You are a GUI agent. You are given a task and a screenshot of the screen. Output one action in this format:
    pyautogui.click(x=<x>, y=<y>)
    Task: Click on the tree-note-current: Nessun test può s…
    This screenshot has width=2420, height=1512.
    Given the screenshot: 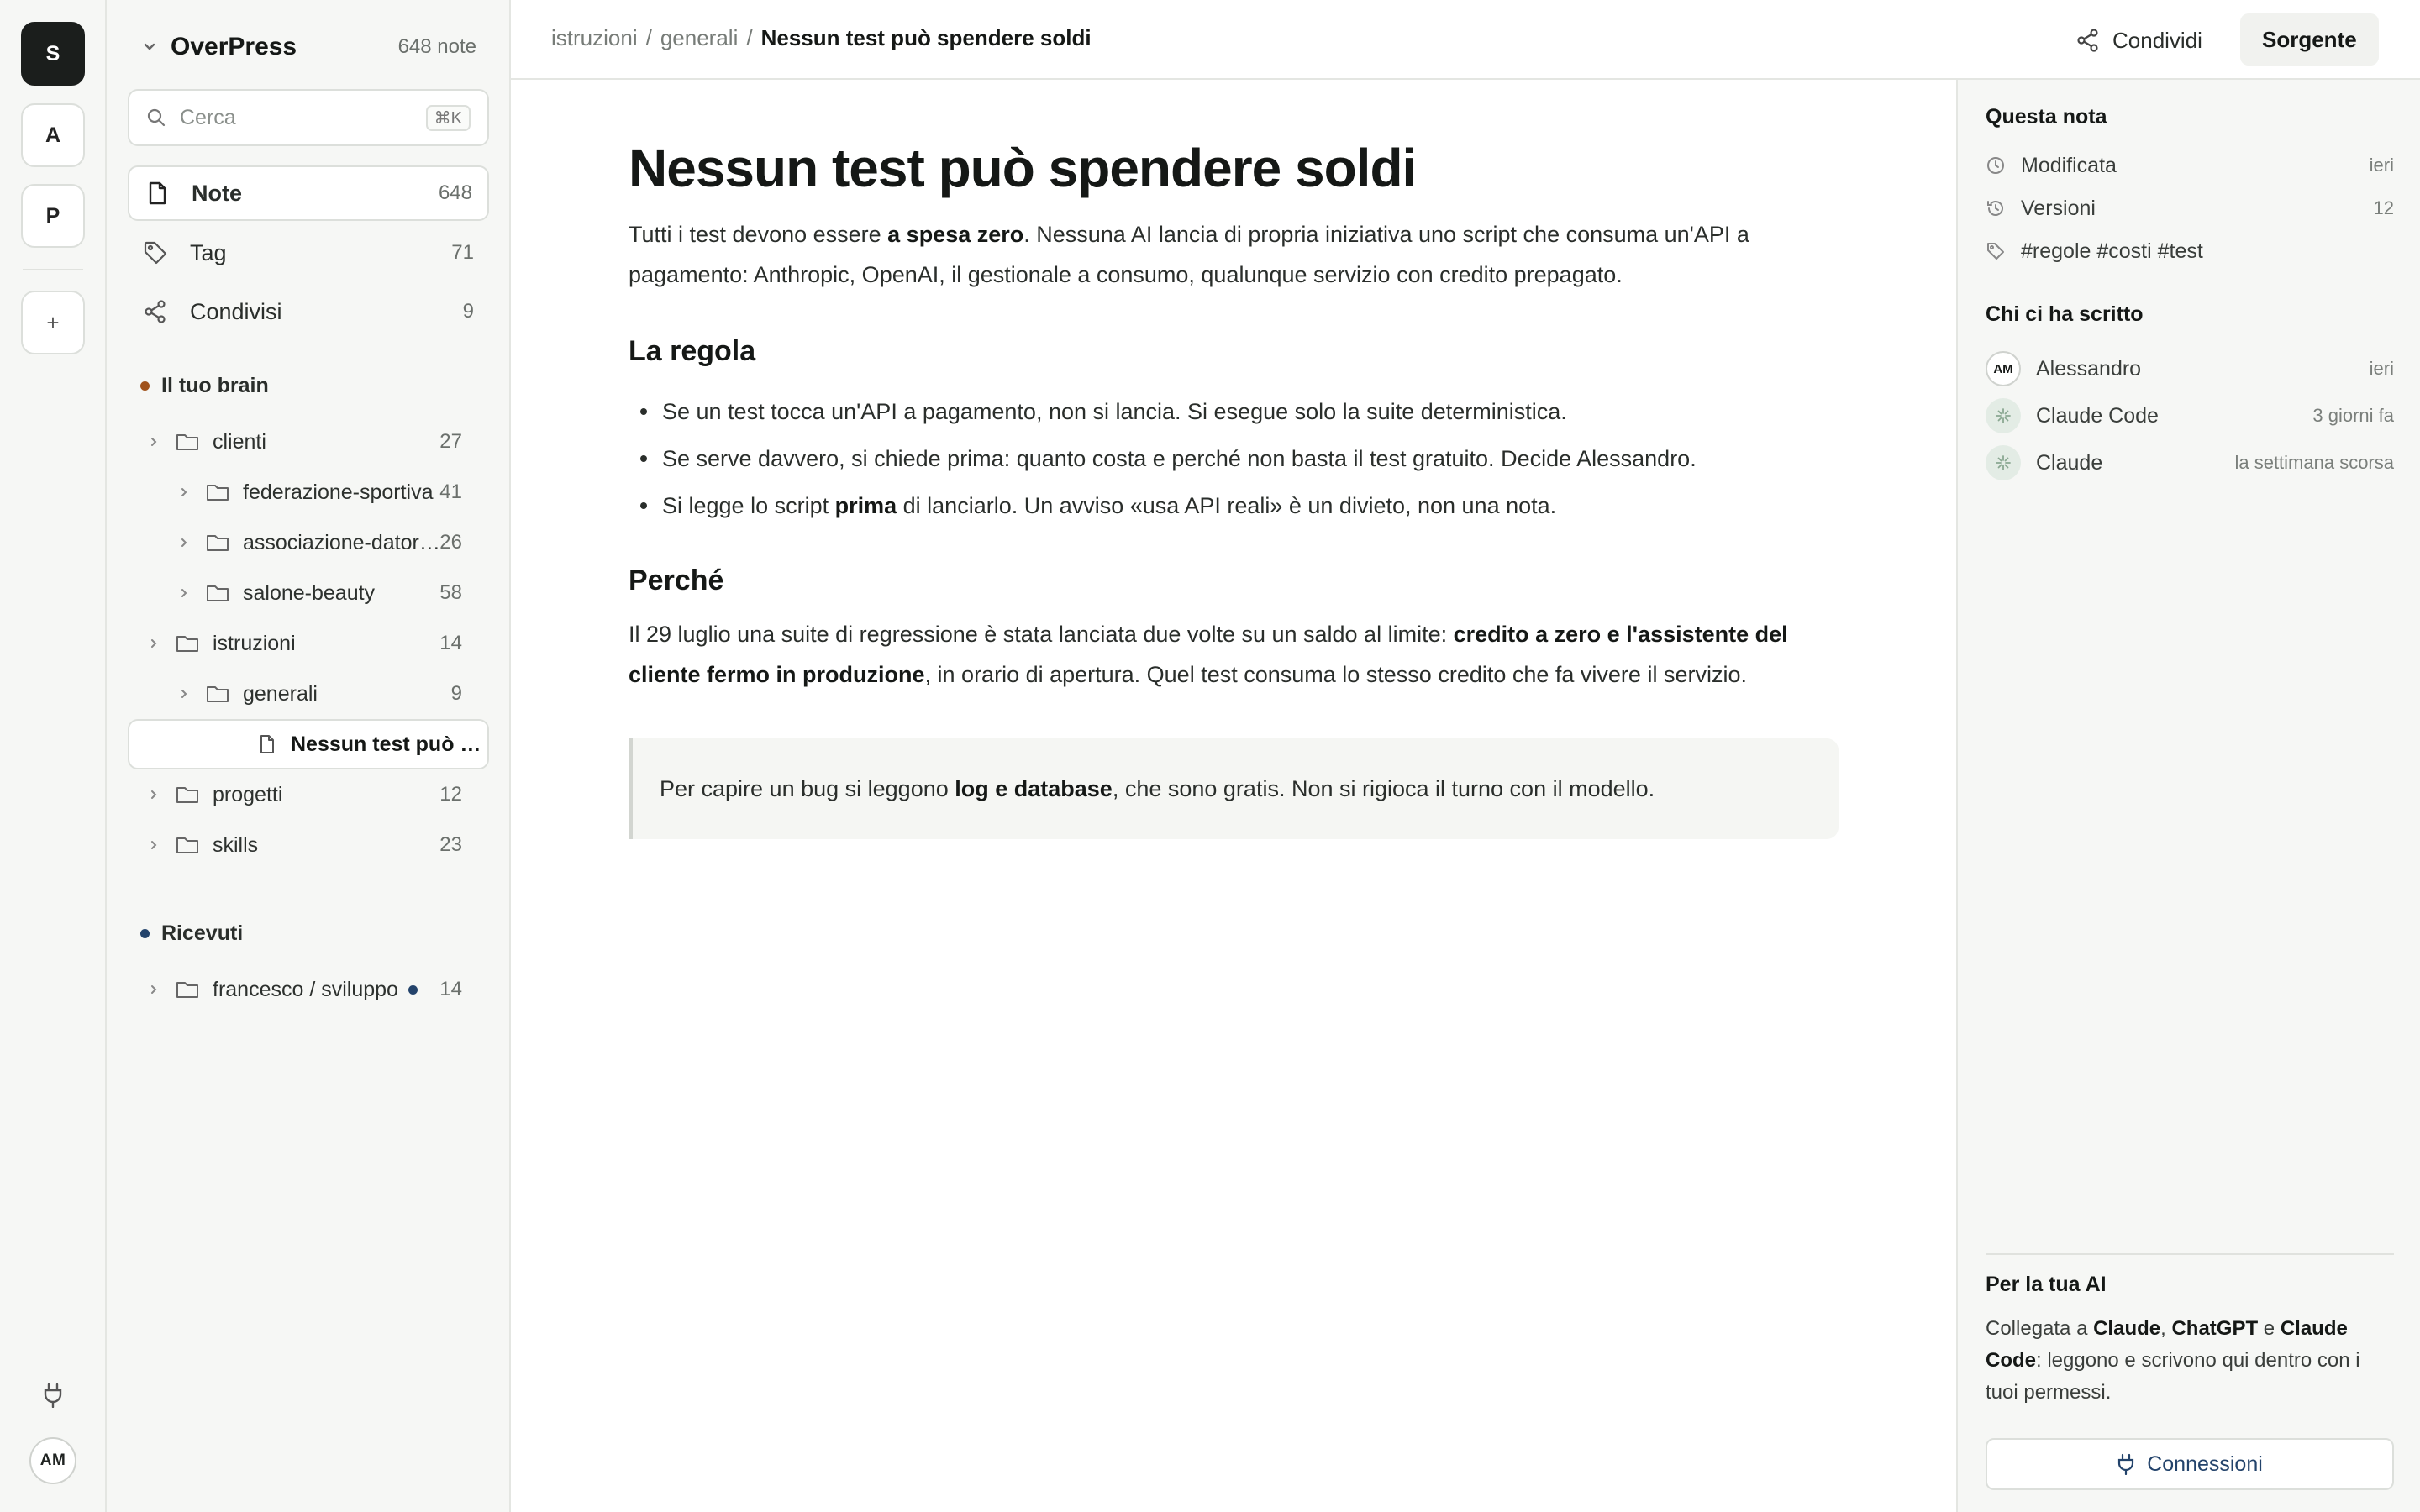 What is the action you would take?
    pyautogui.click(x=308, y=744)
    